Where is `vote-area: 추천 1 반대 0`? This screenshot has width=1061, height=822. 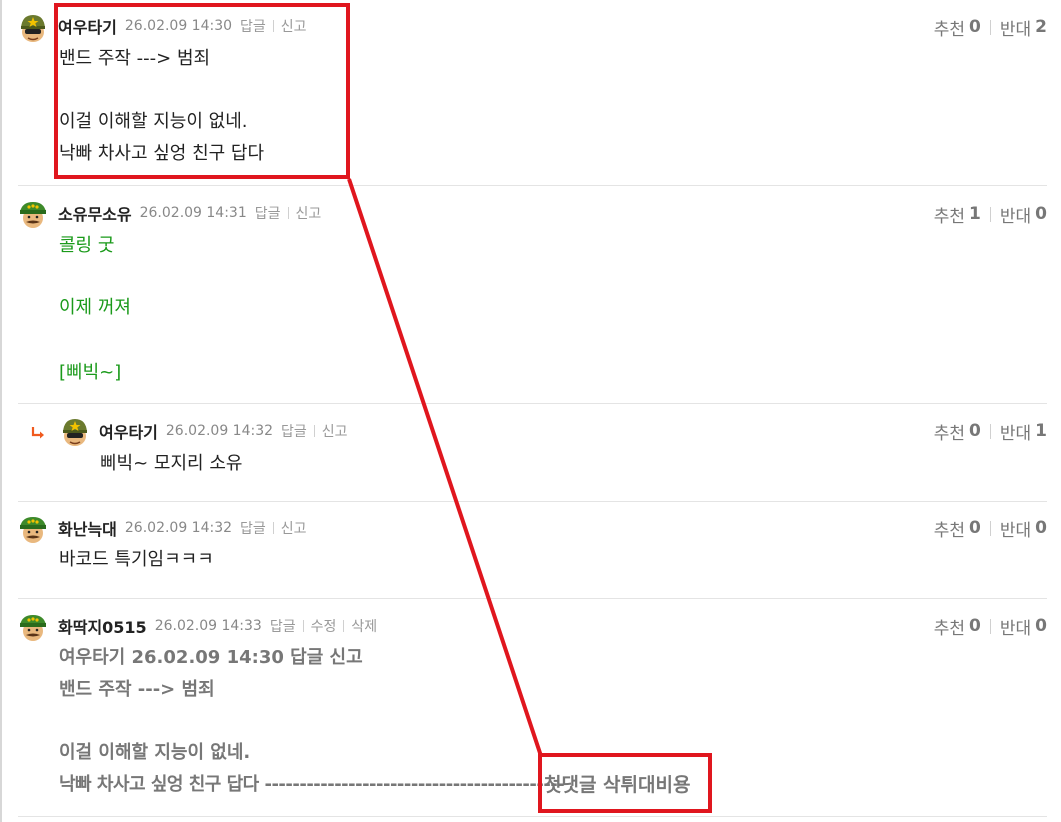
vote-area: 추천 1 반대 0 is located at coordinates (990, 214).